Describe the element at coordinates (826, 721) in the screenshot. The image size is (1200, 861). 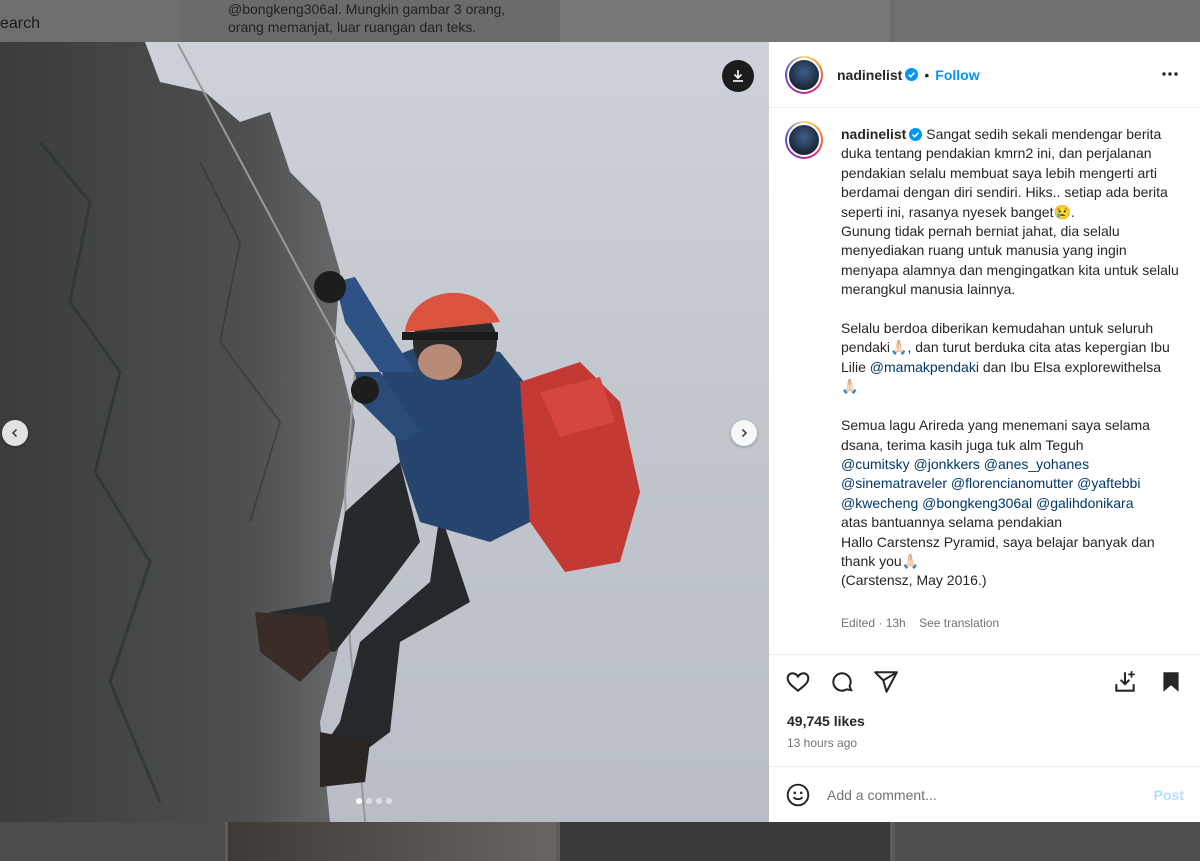
I see `likes-count: 49,745 likes` at that location.